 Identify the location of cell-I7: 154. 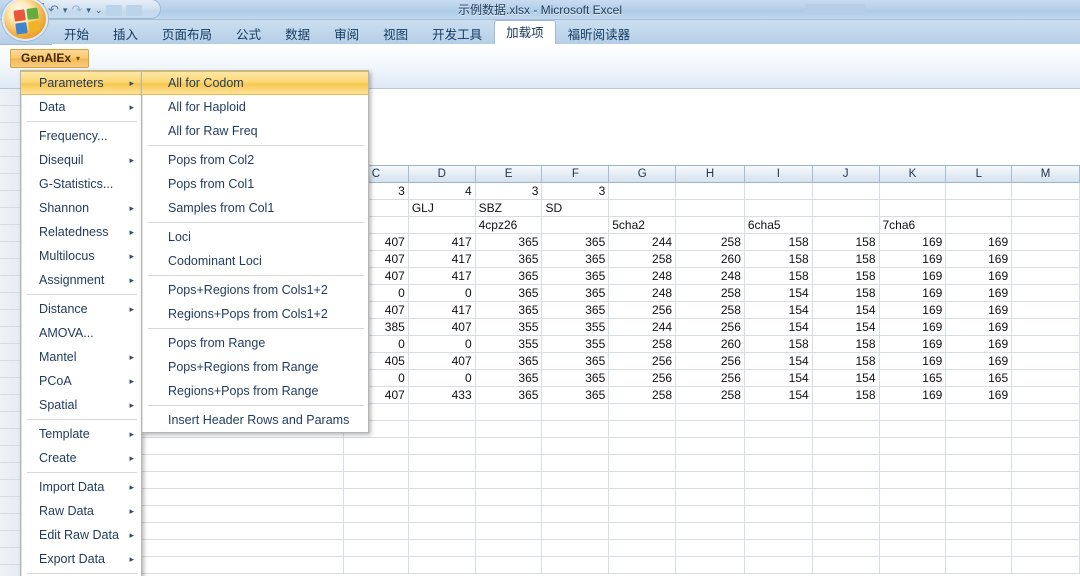
(779, 293).